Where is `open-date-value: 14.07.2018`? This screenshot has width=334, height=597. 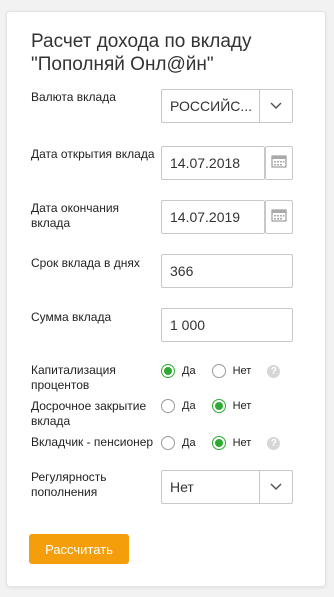 open-date-value: 14.07.2018 is located at coordinates (205, 163).